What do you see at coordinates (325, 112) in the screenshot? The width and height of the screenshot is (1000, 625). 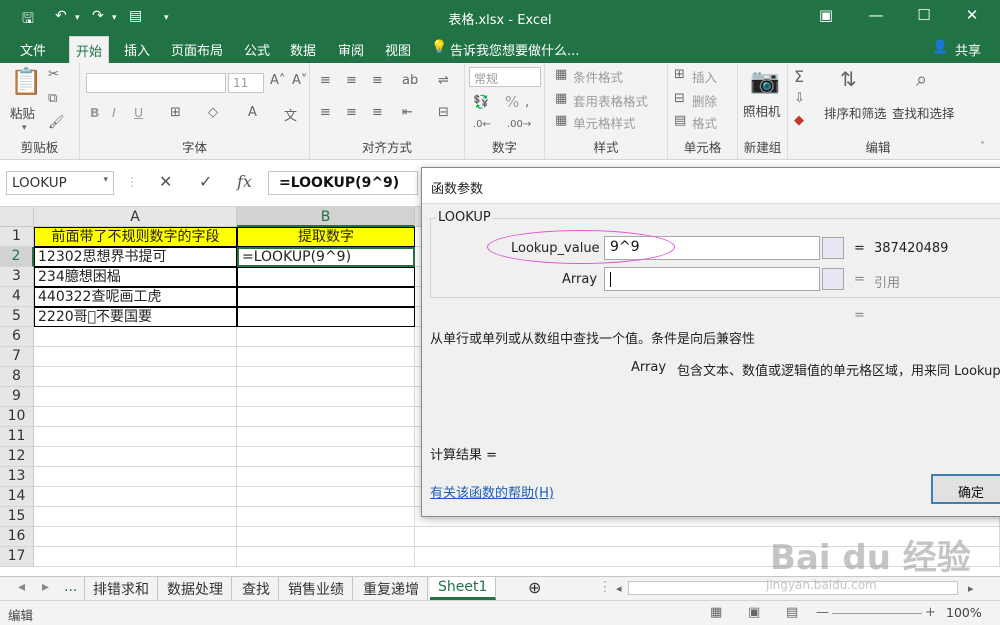 I see `align-left-icon: ≡` at bounding box center [325, 112].